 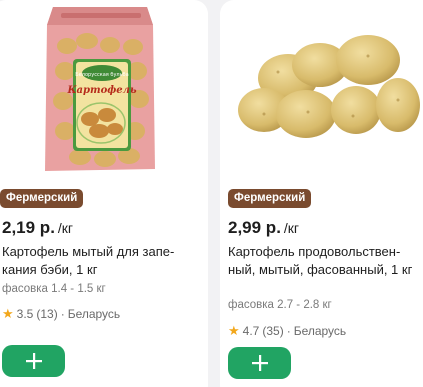 I want to click on price-value: 2,19 р., so click(x=28, y=227).